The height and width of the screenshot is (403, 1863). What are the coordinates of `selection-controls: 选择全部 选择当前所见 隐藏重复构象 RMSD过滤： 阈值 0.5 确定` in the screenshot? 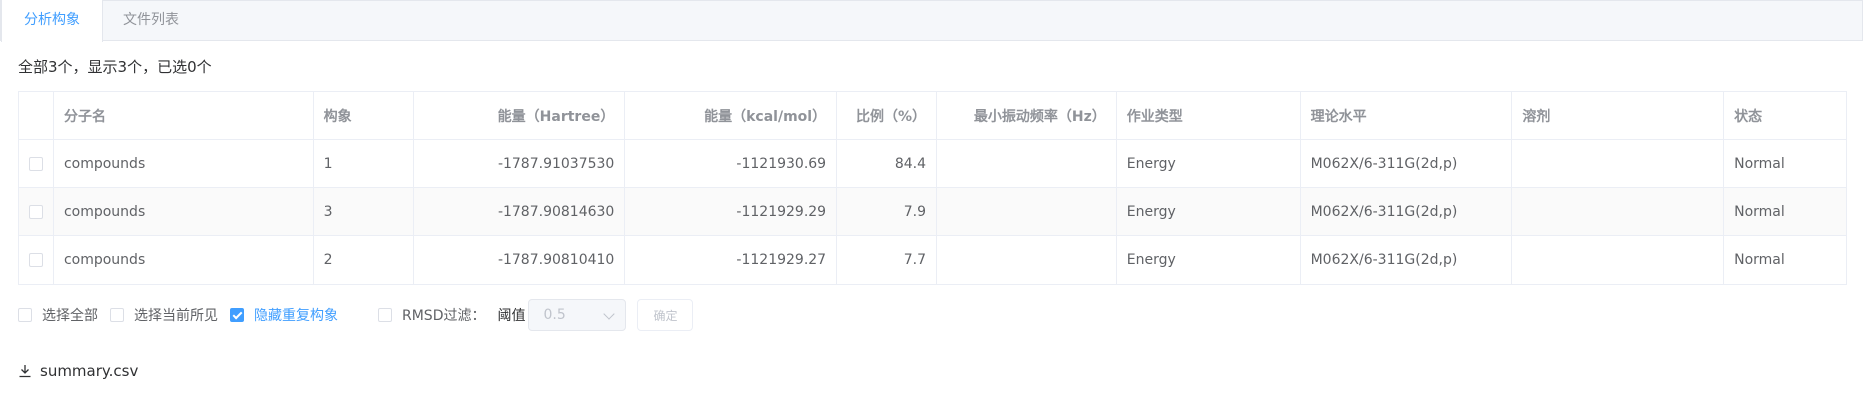 It's located at (356, 315).